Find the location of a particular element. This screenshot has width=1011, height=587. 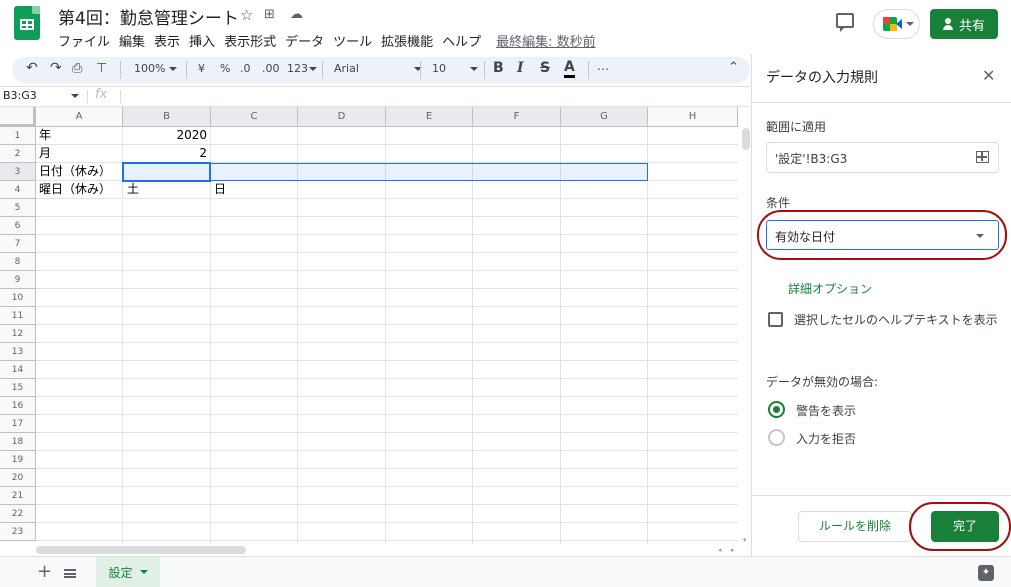

reject-input-radio is located at coordinates (776, 437).